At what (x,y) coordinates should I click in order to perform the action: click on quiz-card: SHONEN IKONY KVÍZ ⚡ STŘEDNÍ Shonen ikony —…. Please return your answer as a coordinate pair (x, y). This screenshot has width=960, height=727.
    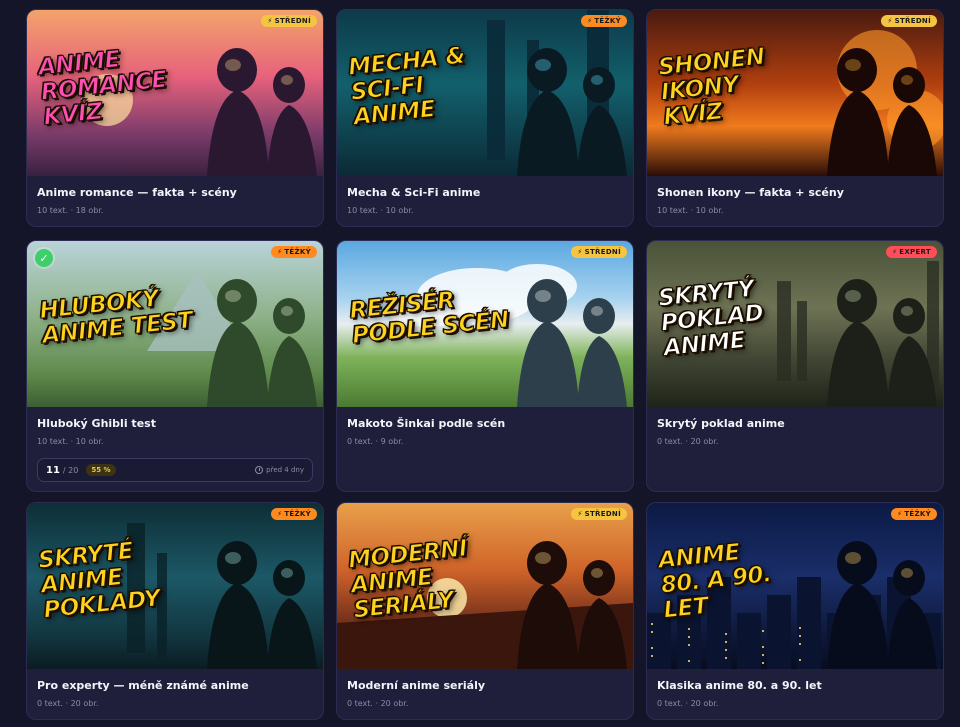
    Looking at the image, I should click on (795, 118).